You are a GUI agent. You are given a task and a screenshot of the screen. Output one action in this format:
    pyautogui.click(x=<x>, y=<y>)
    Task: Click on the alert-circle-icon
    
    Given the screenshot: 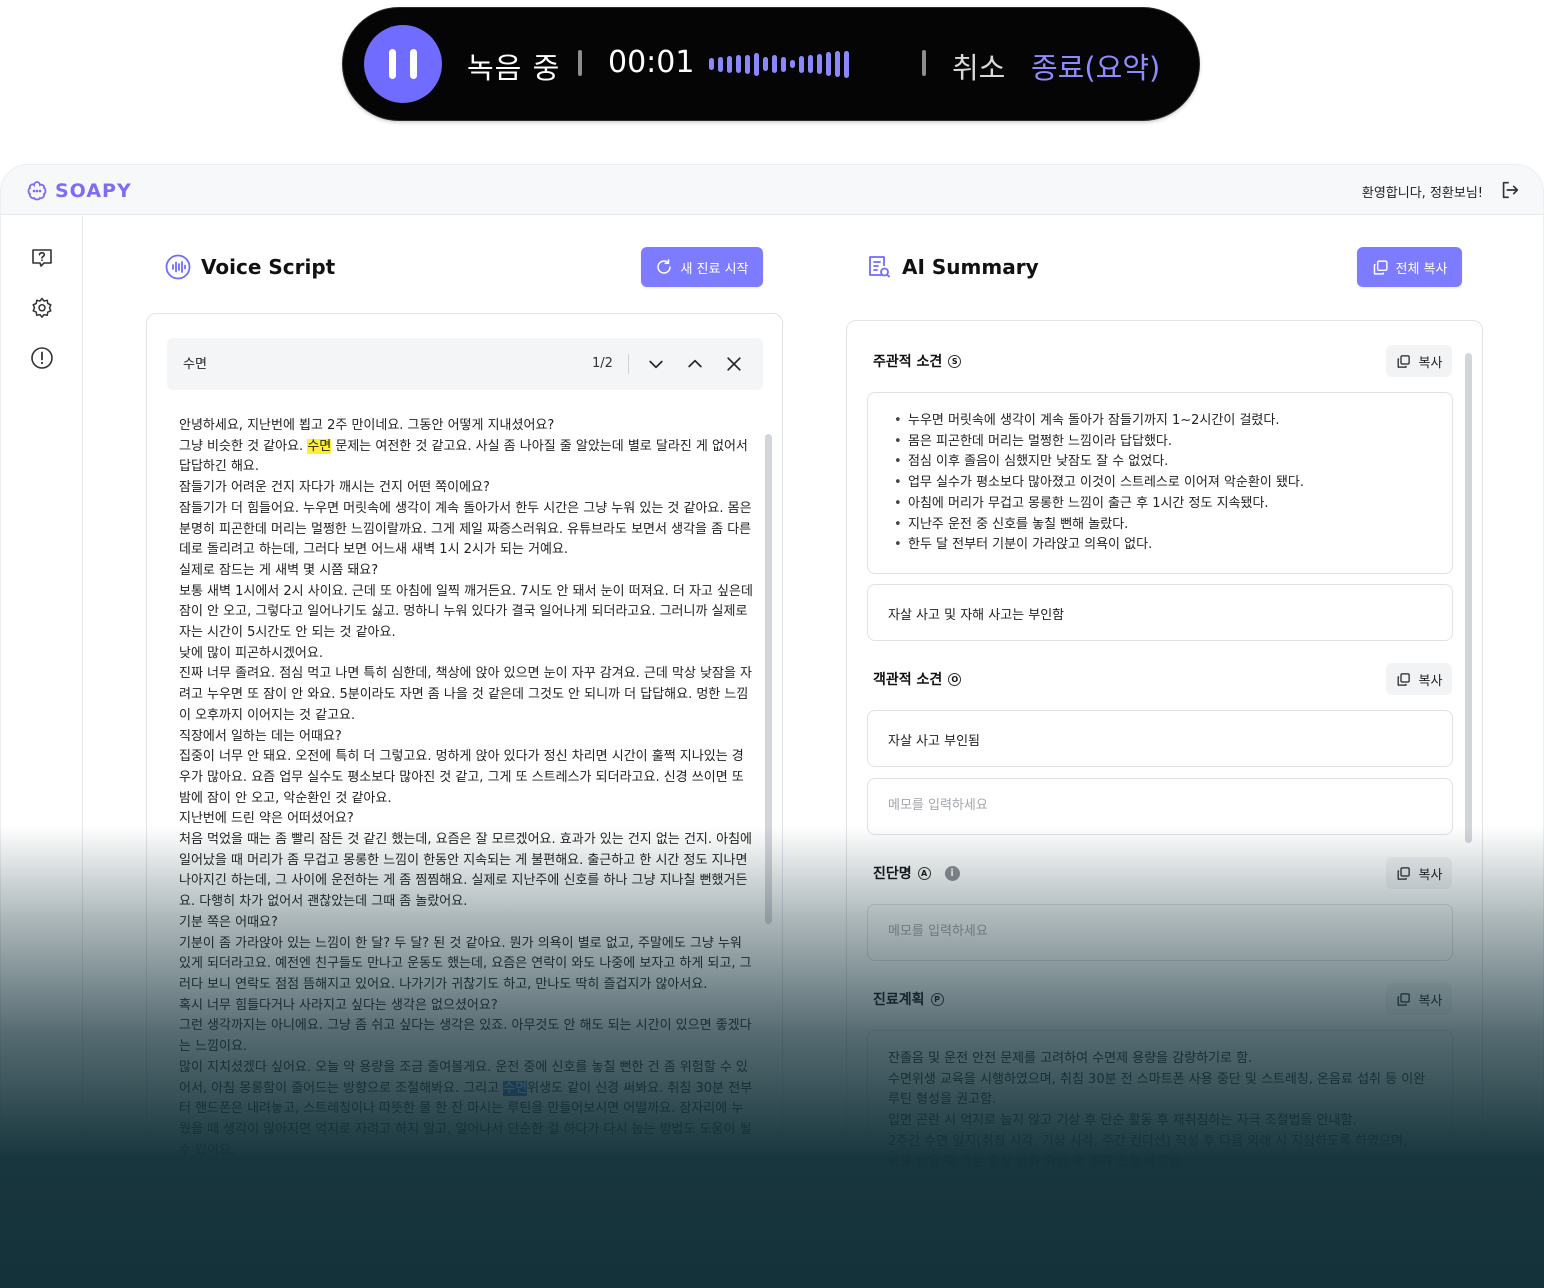 What is the action you would take?
    pyautogui.click(x=42, y=358)
    